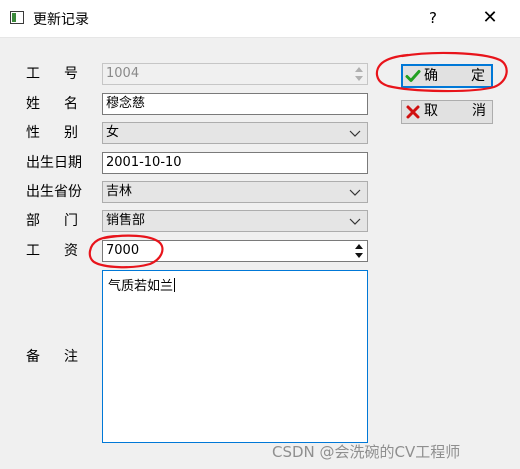  Describe the element at coordinates (64, 221) in the screenshot. I see `department-label: 部门` at that location.